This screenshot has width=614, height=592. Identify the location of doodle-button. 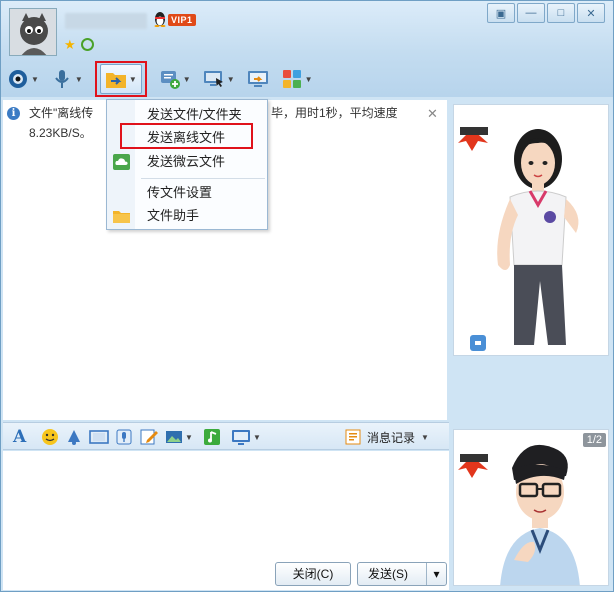
(149, 437).